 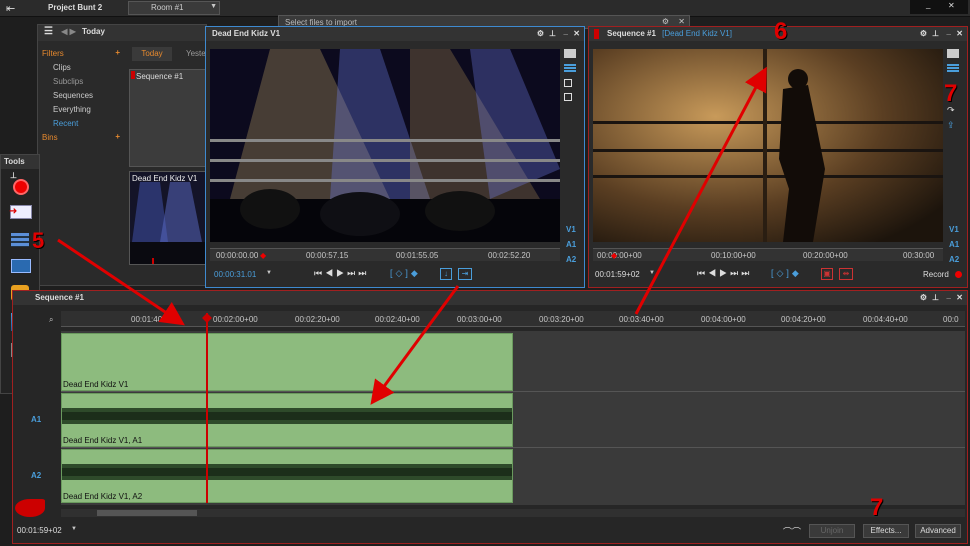 I want to click on record-label: Record, so click(x=936, y=274).